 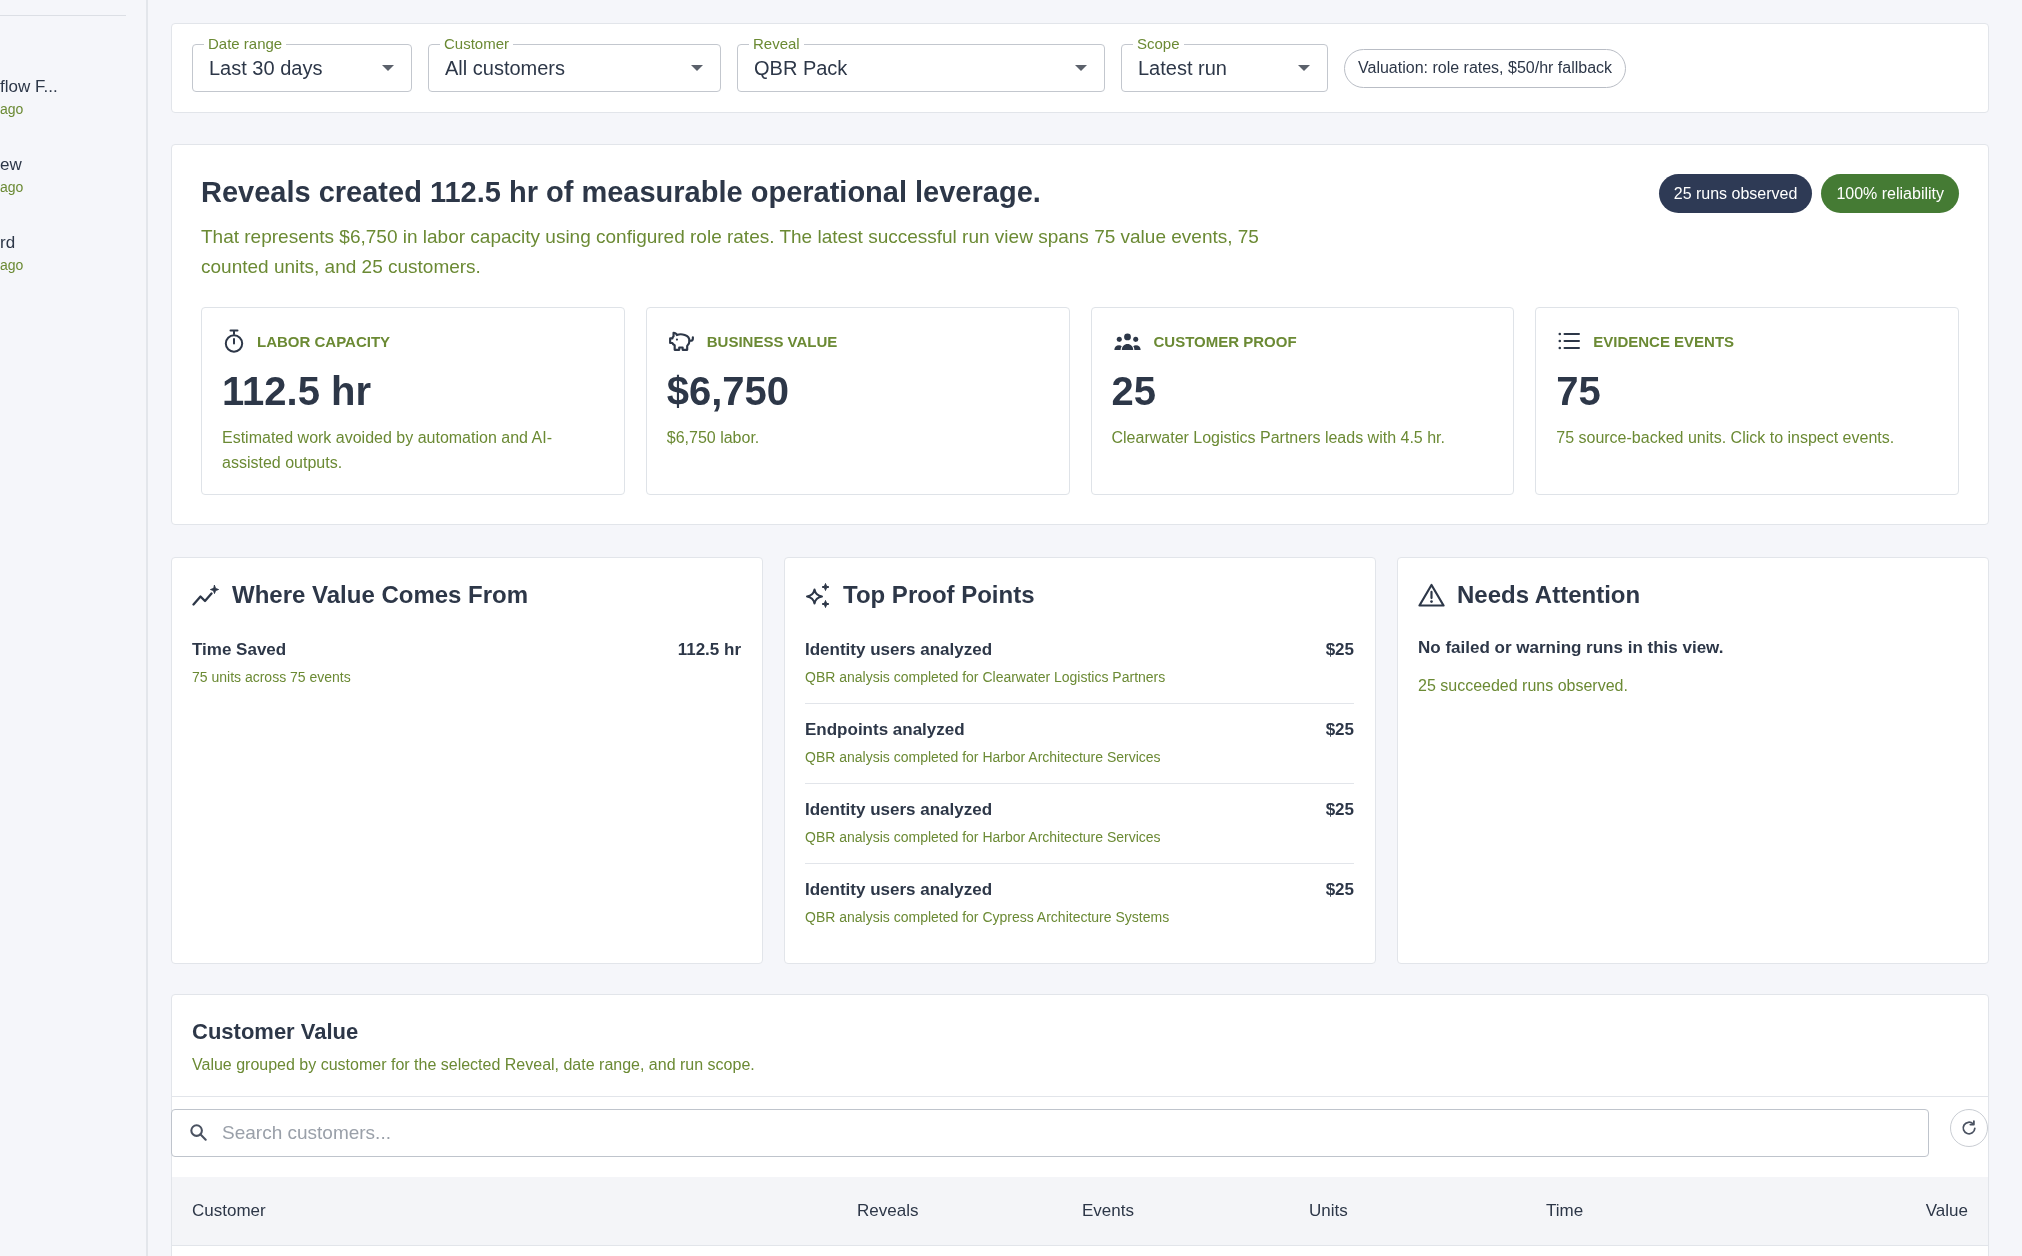 I want to click on column-header: Time, so click(x=1565, y=1211).